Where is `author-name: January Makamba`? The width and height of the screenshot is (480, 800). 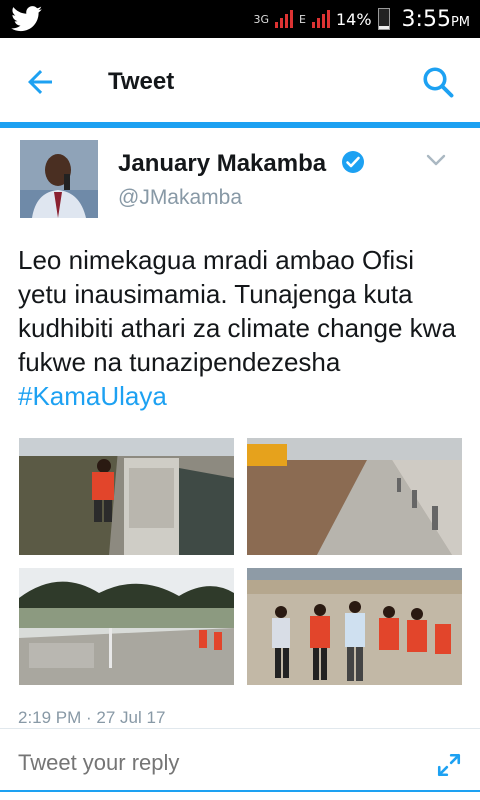 author-name: January Makamba is located at coordinates (222, 164).